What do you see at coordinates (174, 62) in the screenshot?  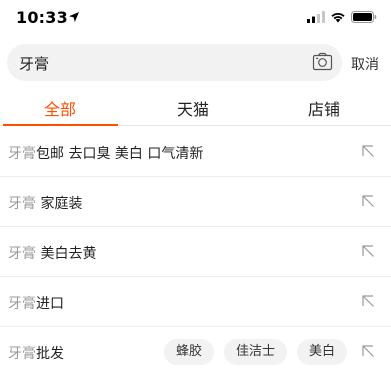 I see `search-input: 牙膏` at bounding box center [174, 62].